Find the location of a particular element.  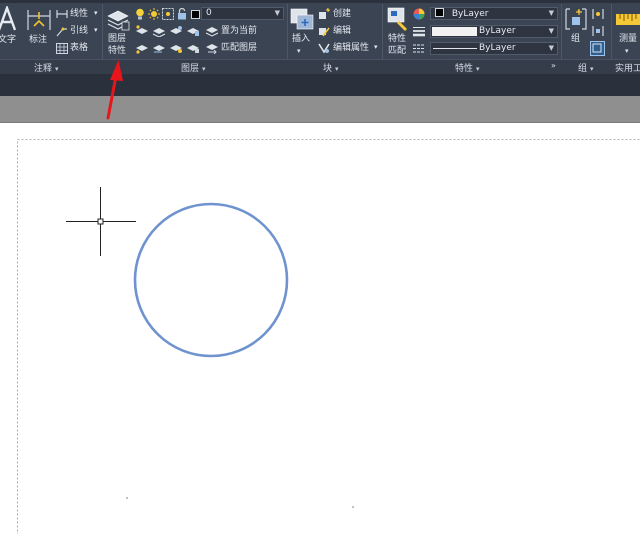

crosshair-cursor-icon is located at coordinates (101, 221).